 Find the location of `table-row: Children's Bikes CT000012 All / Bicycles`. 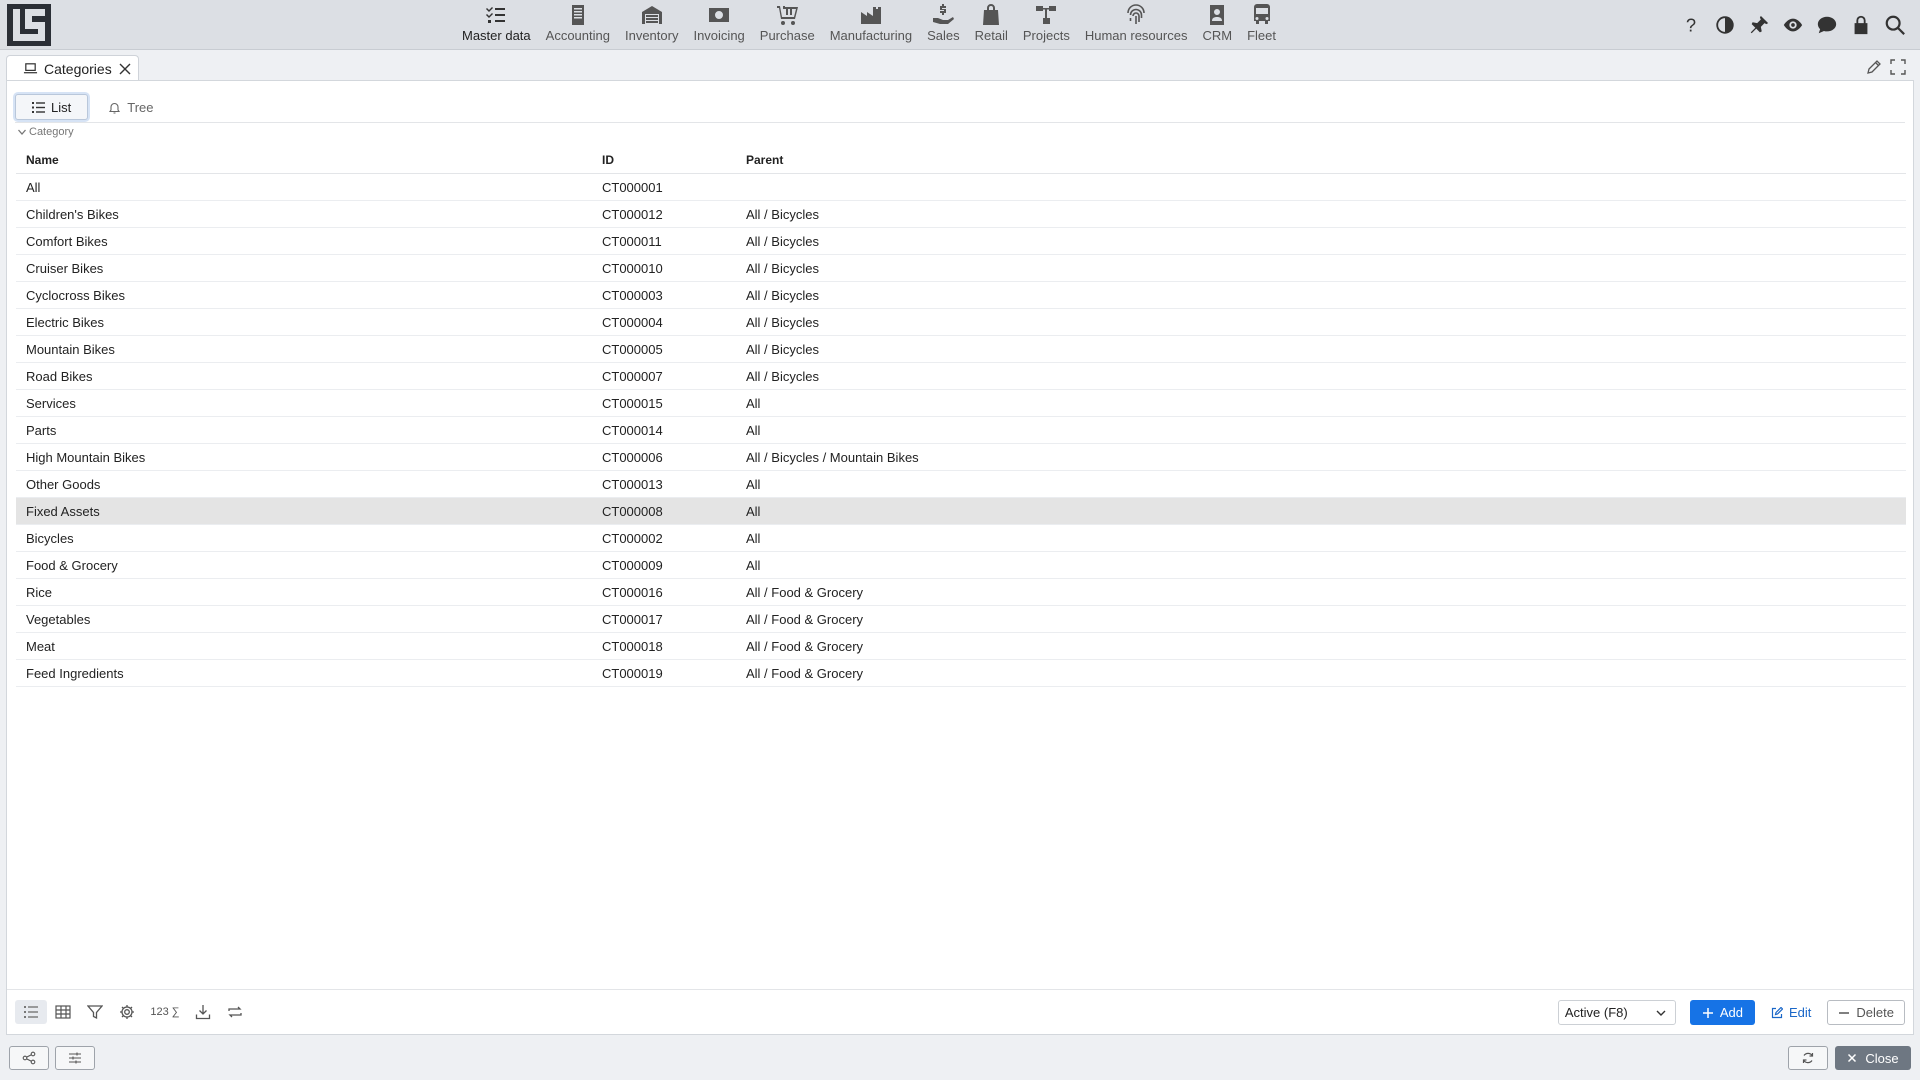

table-row: Children's Bikes CT000012 All / Bicycles is located at coordinates (961, 214).